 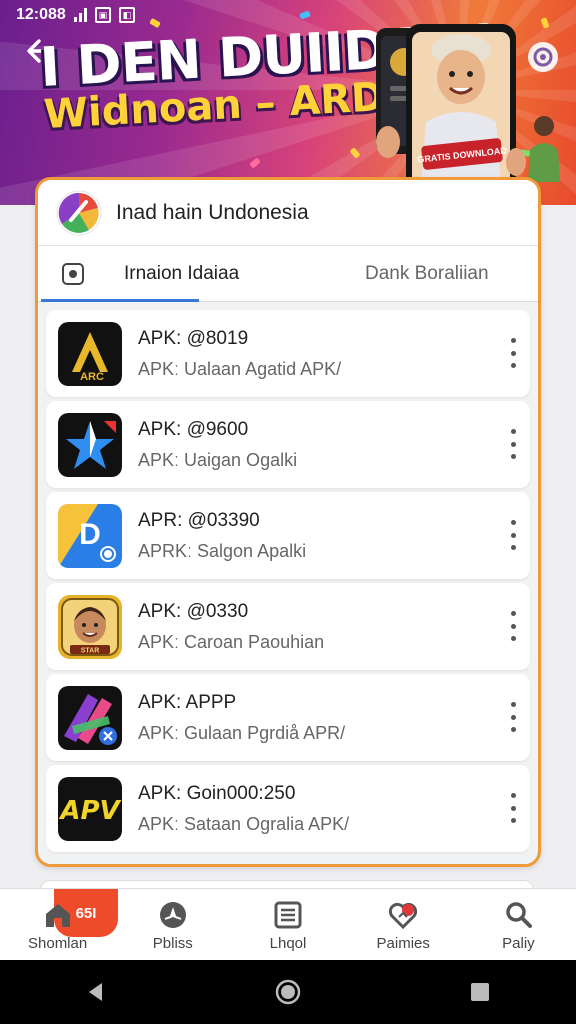 I want to click on nav-item-home: Shomlan, so click(x=57, y=924).